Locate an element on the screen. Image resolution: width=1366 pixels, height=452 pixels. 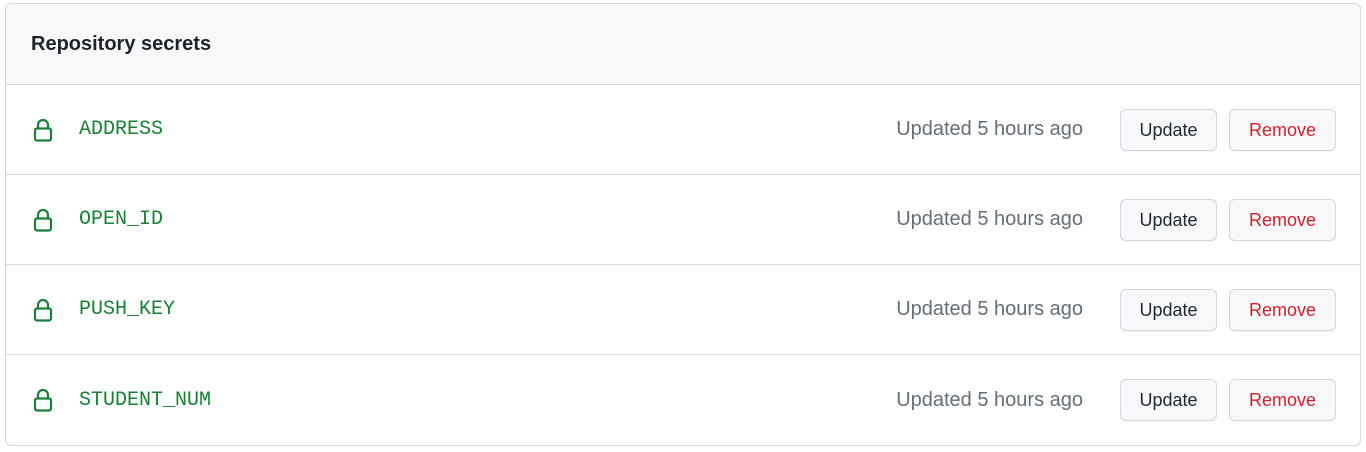
secret-name: OPEN_ID is located at coordinates (121, 219).